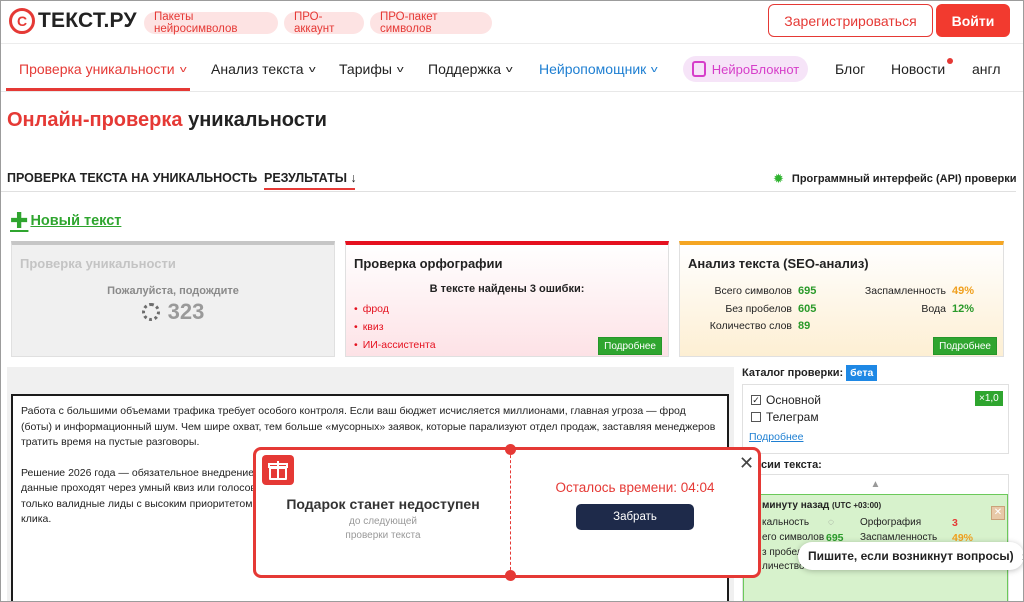  I want to click on checkbox-checked-icon: ✓, so click(756, 400).